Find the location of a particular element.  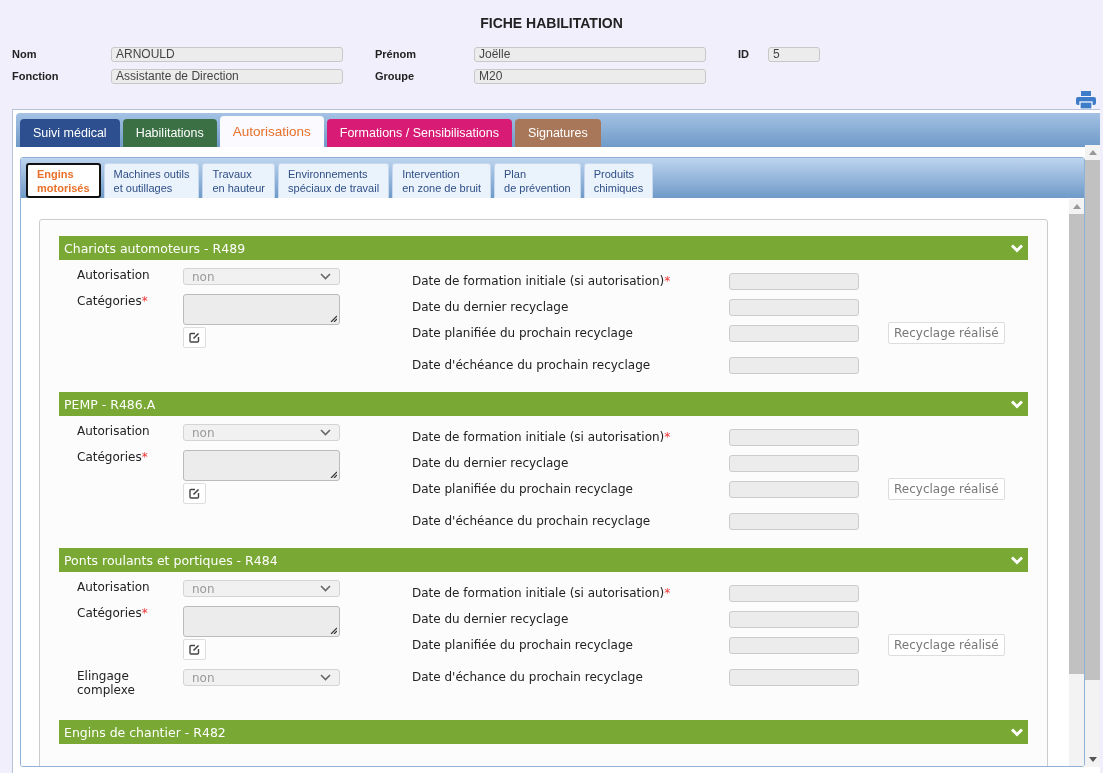

print-icon is located at coordinates (1086, 100).